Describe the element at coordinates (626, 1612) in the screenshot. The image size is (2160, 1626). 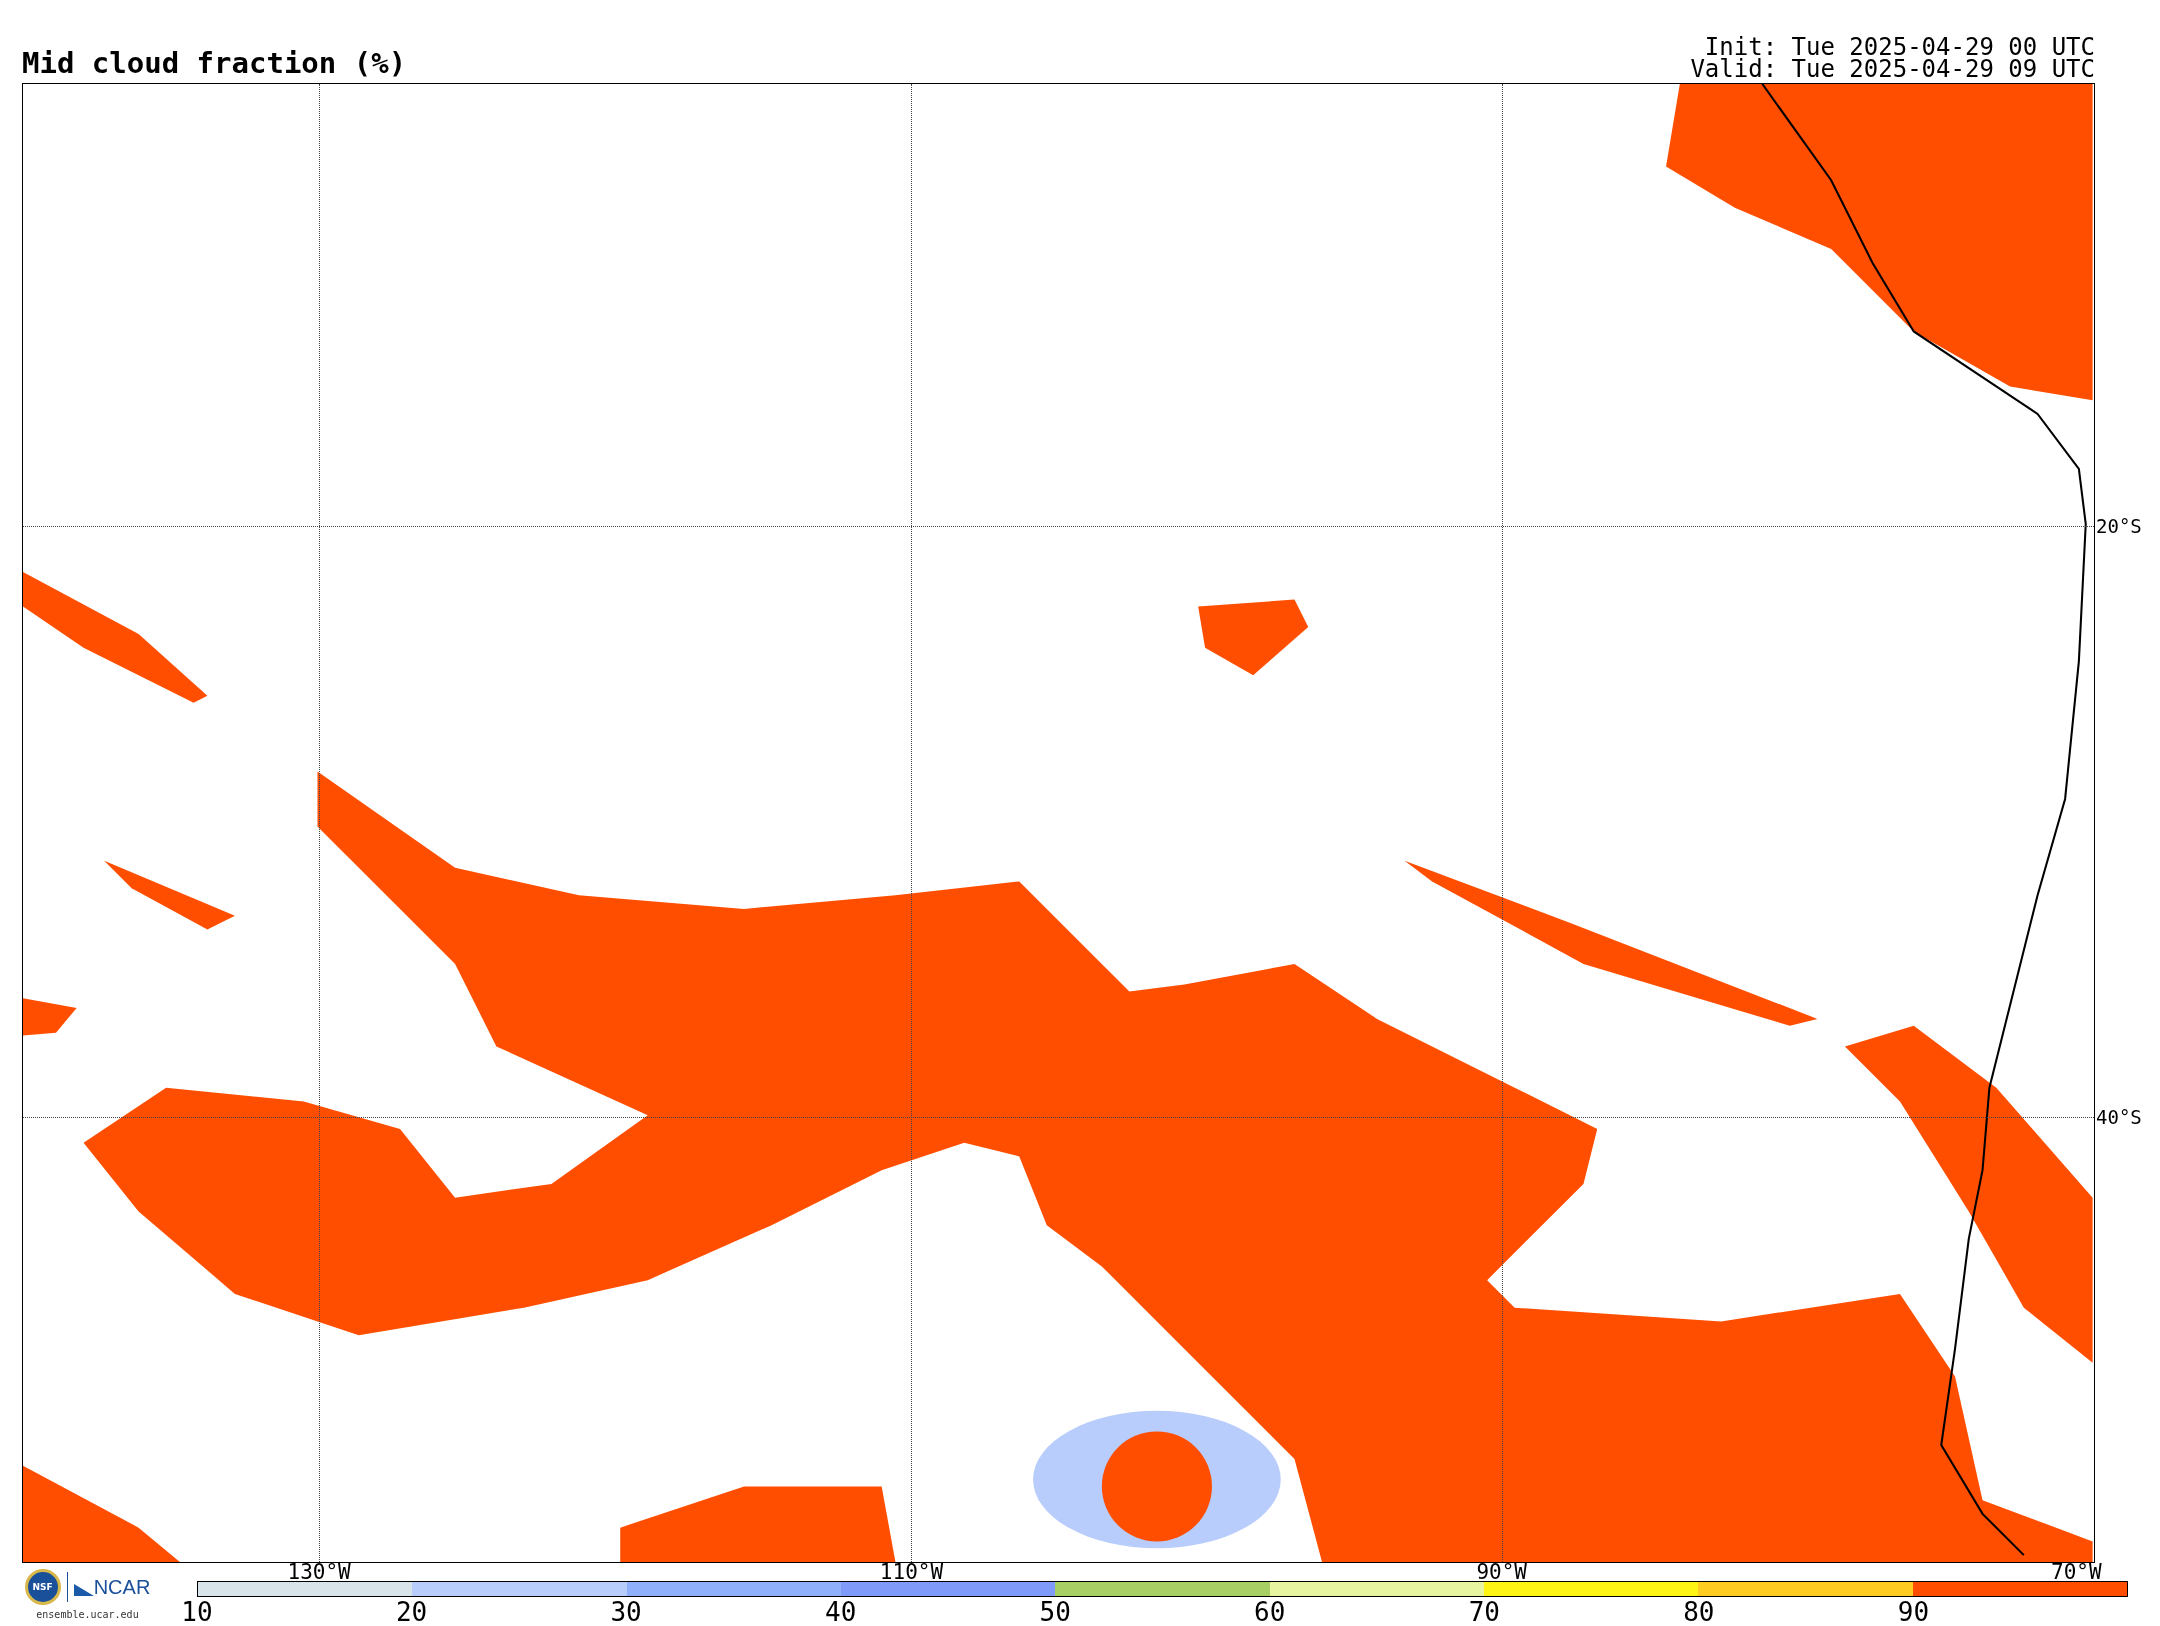
I see `tick-label: 30` at that location.